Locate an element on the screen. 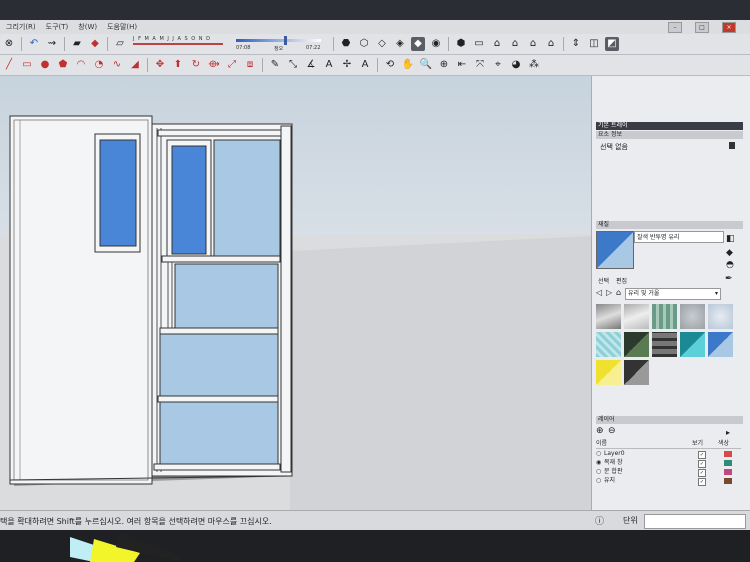 The height and width of the screenshot is (562, 750). info-icon: ⓘ is located at coordinates (599, 520).